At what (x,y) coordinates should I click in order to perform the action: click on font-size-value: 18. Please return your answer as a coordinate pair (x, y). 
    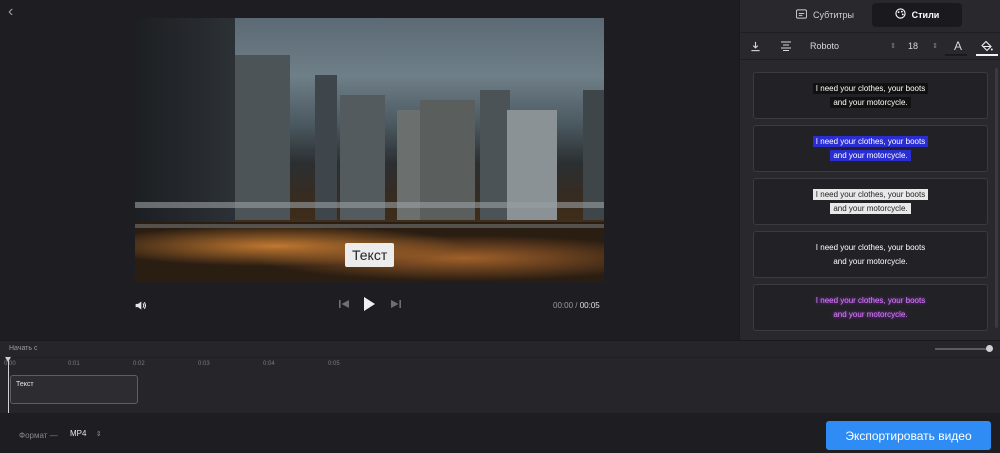
    Looking at the image, I should click on (913, 46).